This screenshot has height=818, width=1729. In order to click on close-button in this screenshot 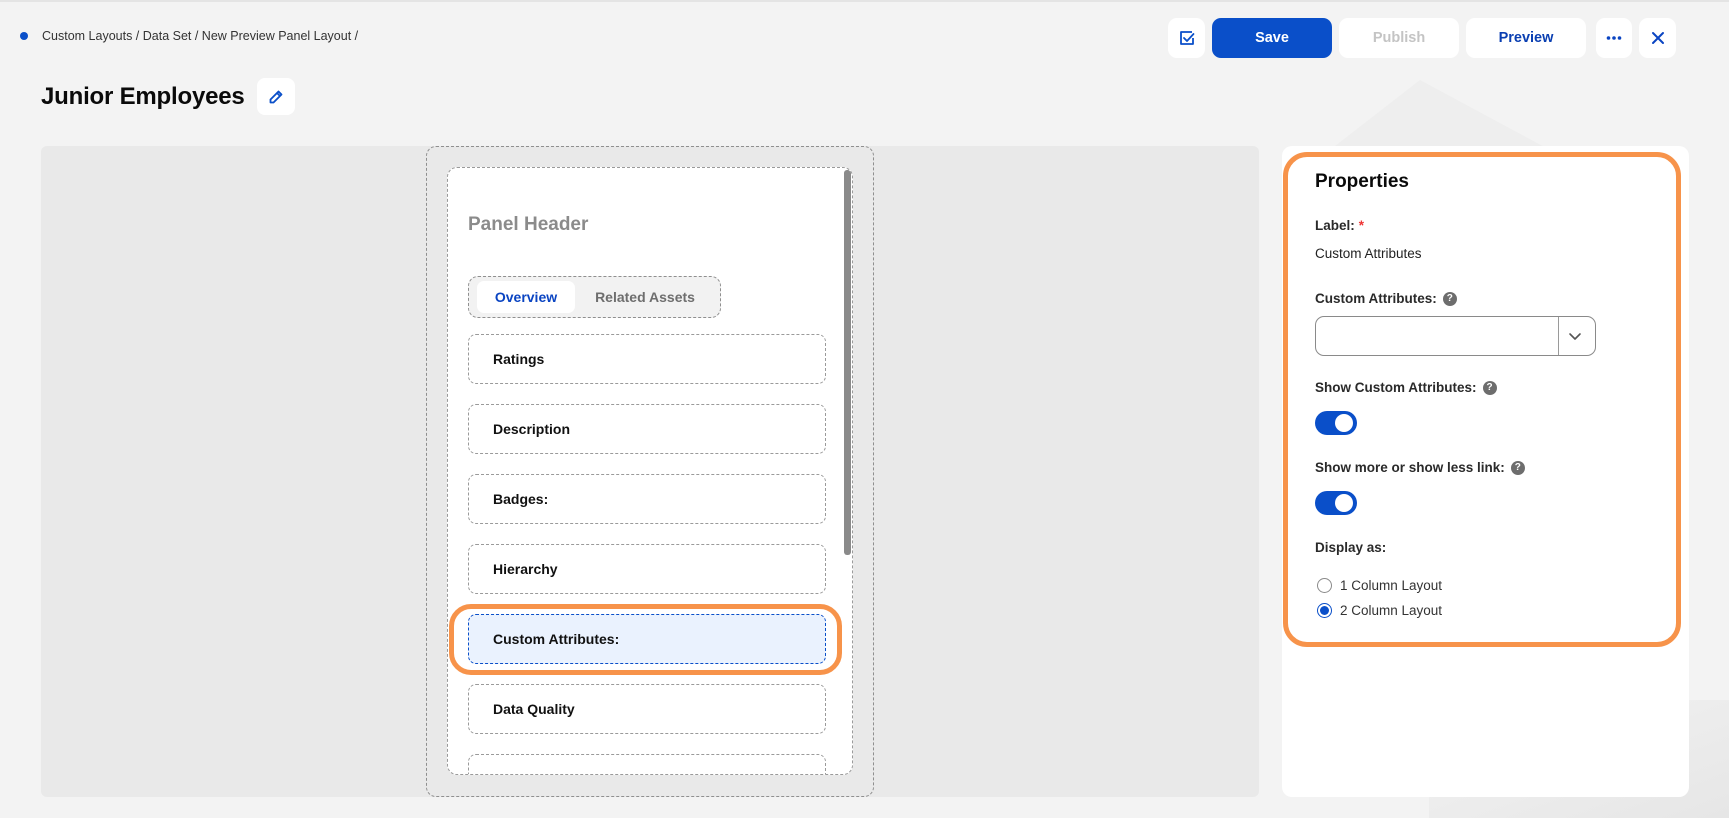, I will do `click(1657, 38)`.